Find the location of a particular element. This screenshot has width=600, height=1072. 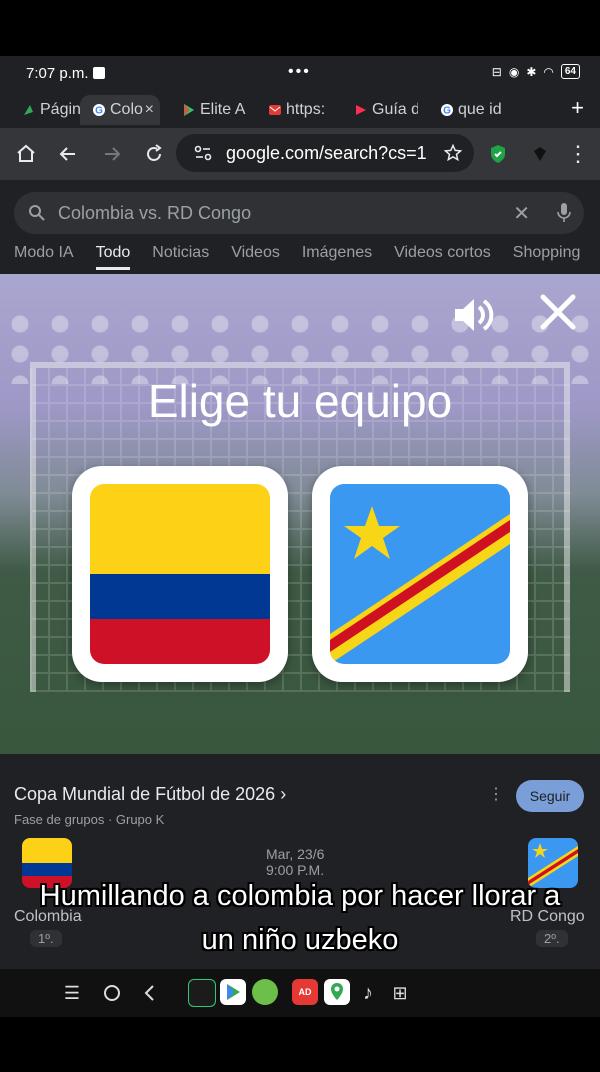

congo-team-button is located at coordinates (420, 574).